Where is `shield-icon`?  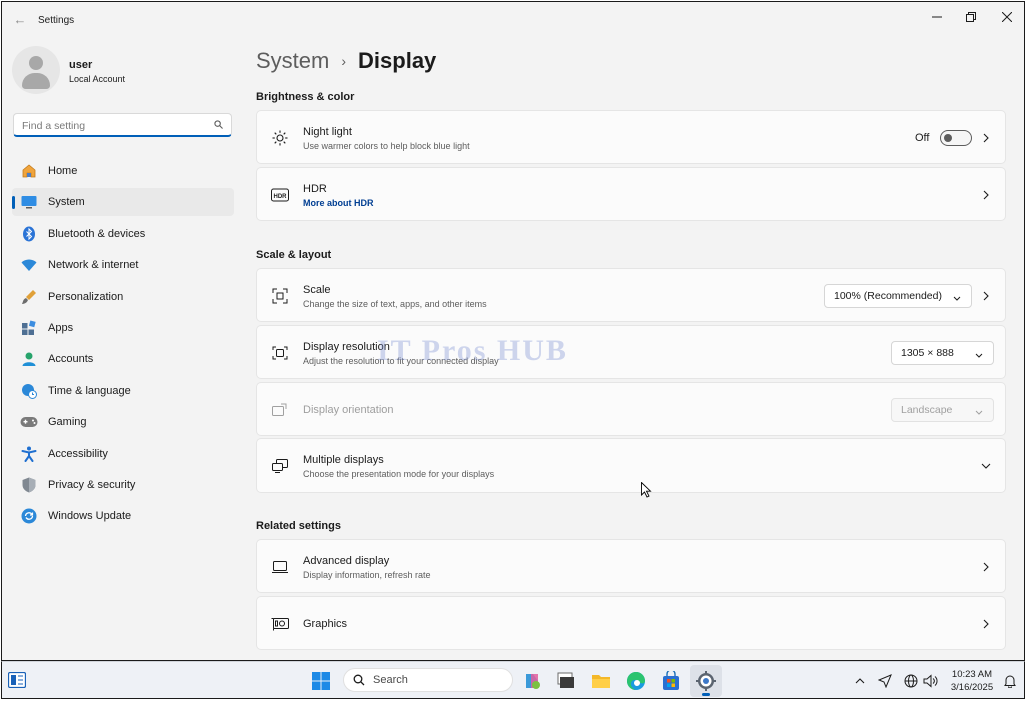 shield-icon is located at coordinates (29, 485).